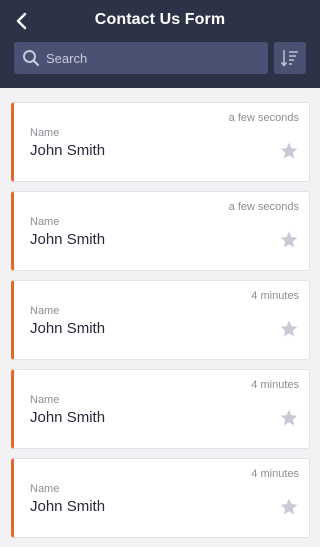 The image size is (320, 547). I want to click on page-title: Contact Us Form, so click(160, 19).